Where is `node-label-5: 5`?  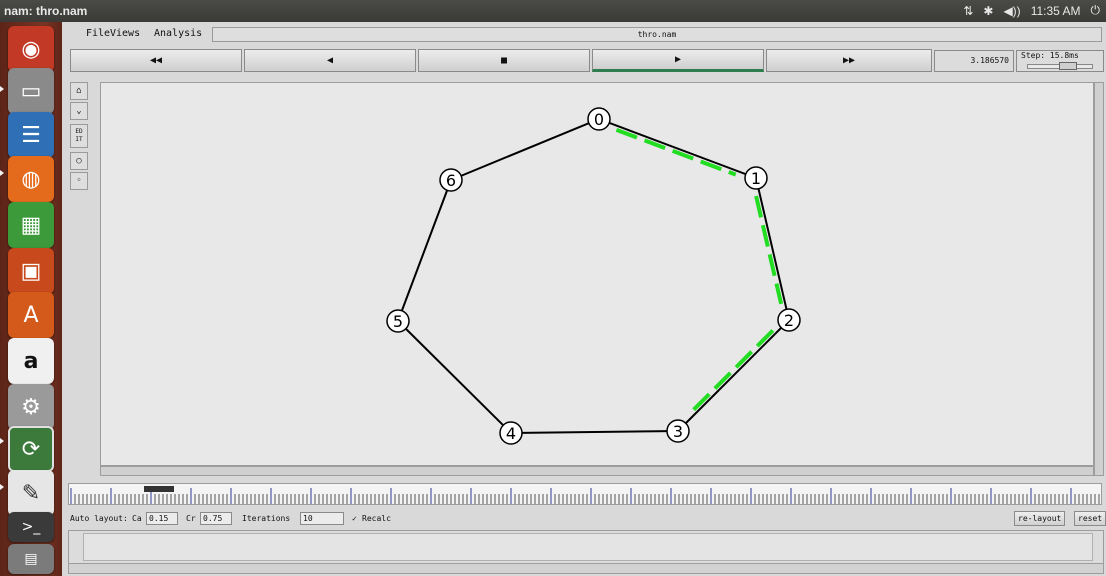
node-label-5: 5 is located at coordinates (398, 321).